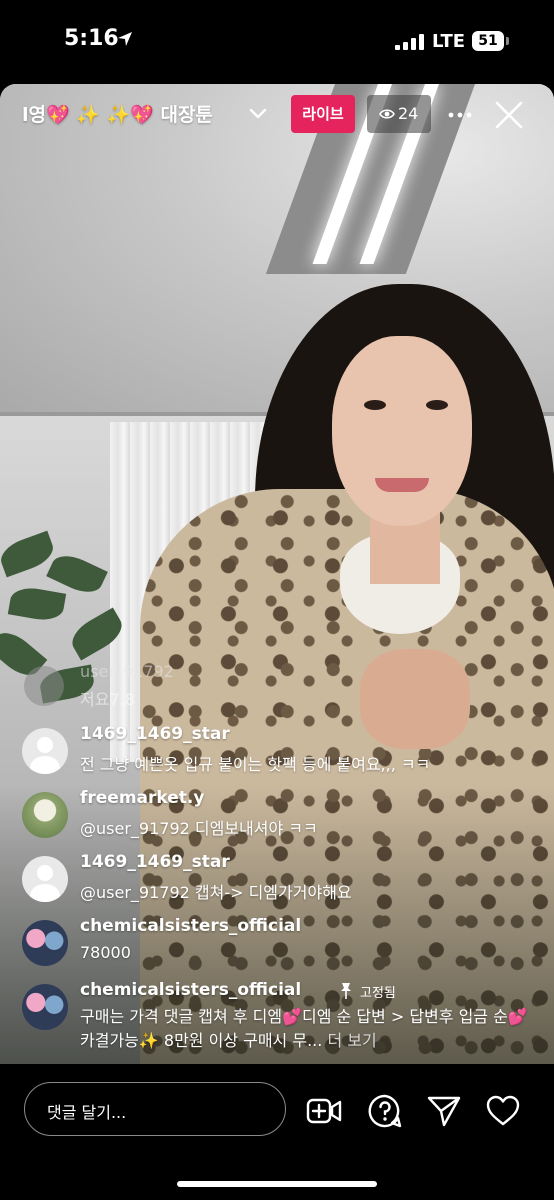  Describe the element at coordinates (324, 1111) in the screenshot. I see `add-video-icon` at that location.